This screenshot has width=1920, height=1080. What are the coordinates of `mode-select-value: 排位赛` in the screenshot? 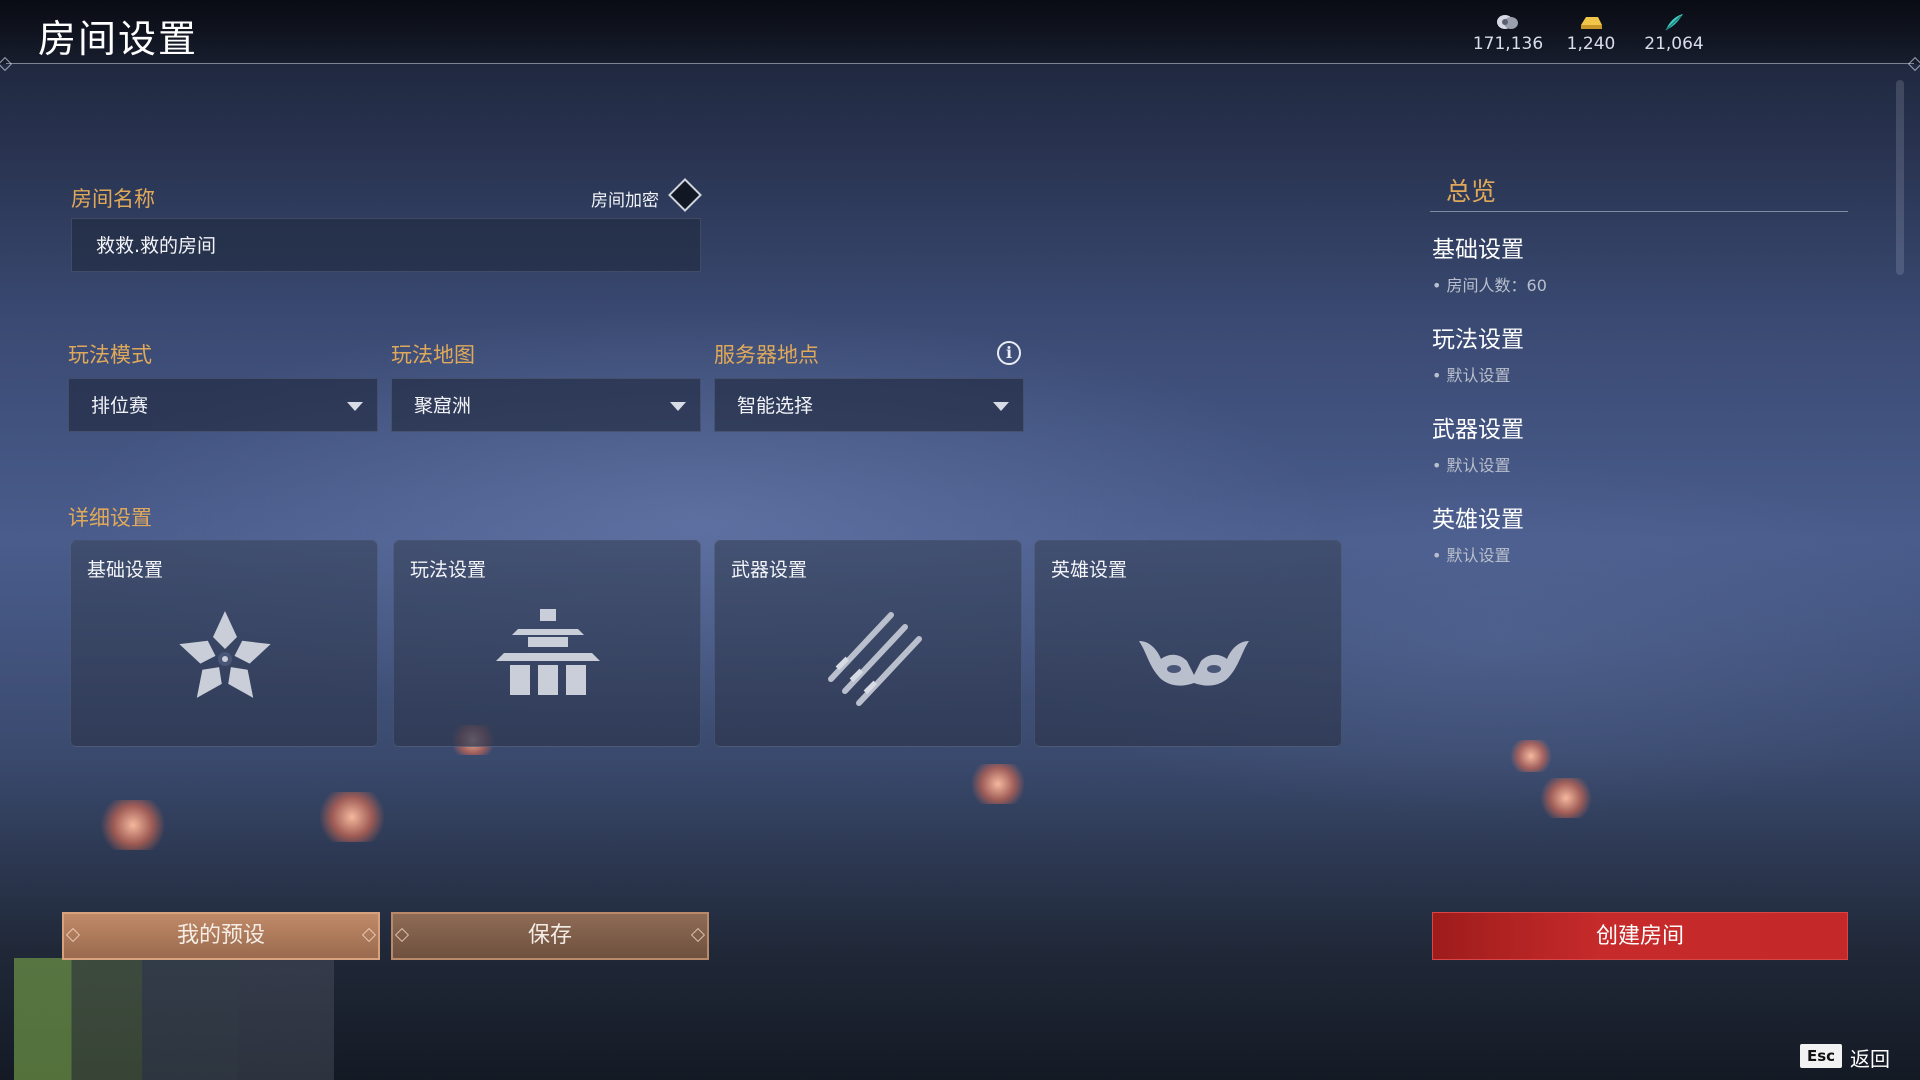 It's located at (120, 406).